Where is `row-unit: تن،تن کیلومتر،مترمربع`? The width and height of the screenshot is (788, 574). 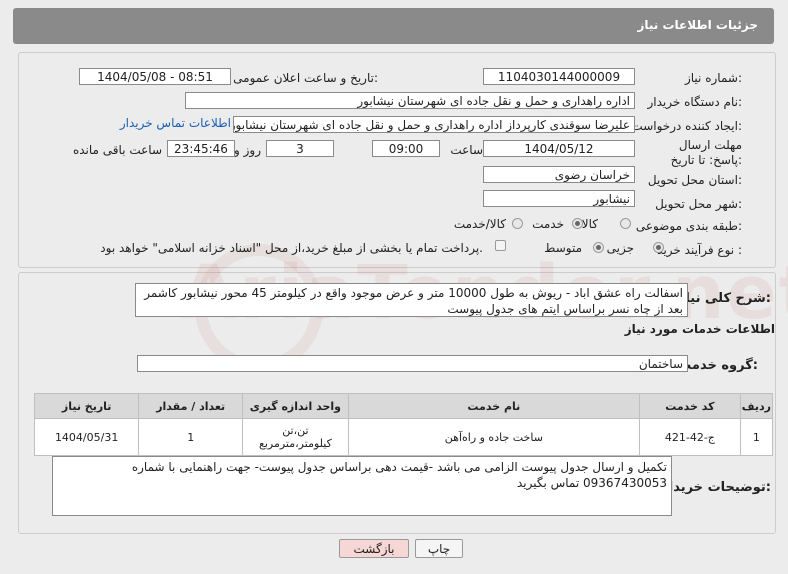
row-unit: تن،تن کیلومتر،مترمربع is located at coordinates (295, 437).